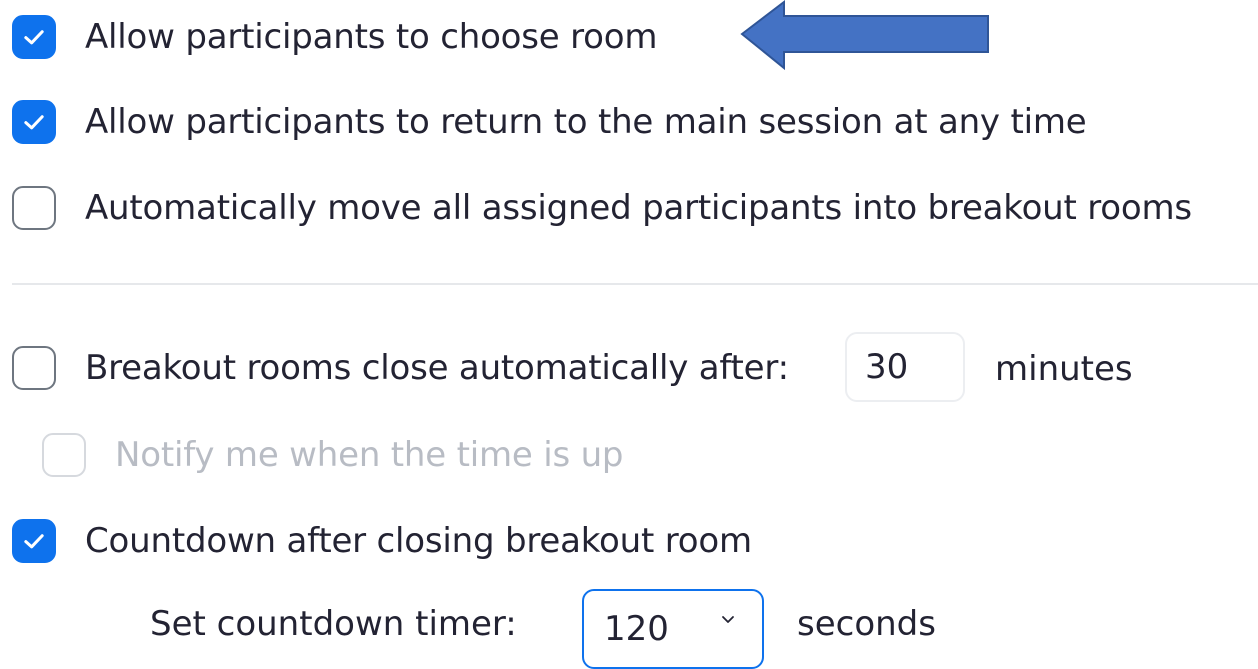  I want to click on auto-move-checkbox, so click(34, 208).